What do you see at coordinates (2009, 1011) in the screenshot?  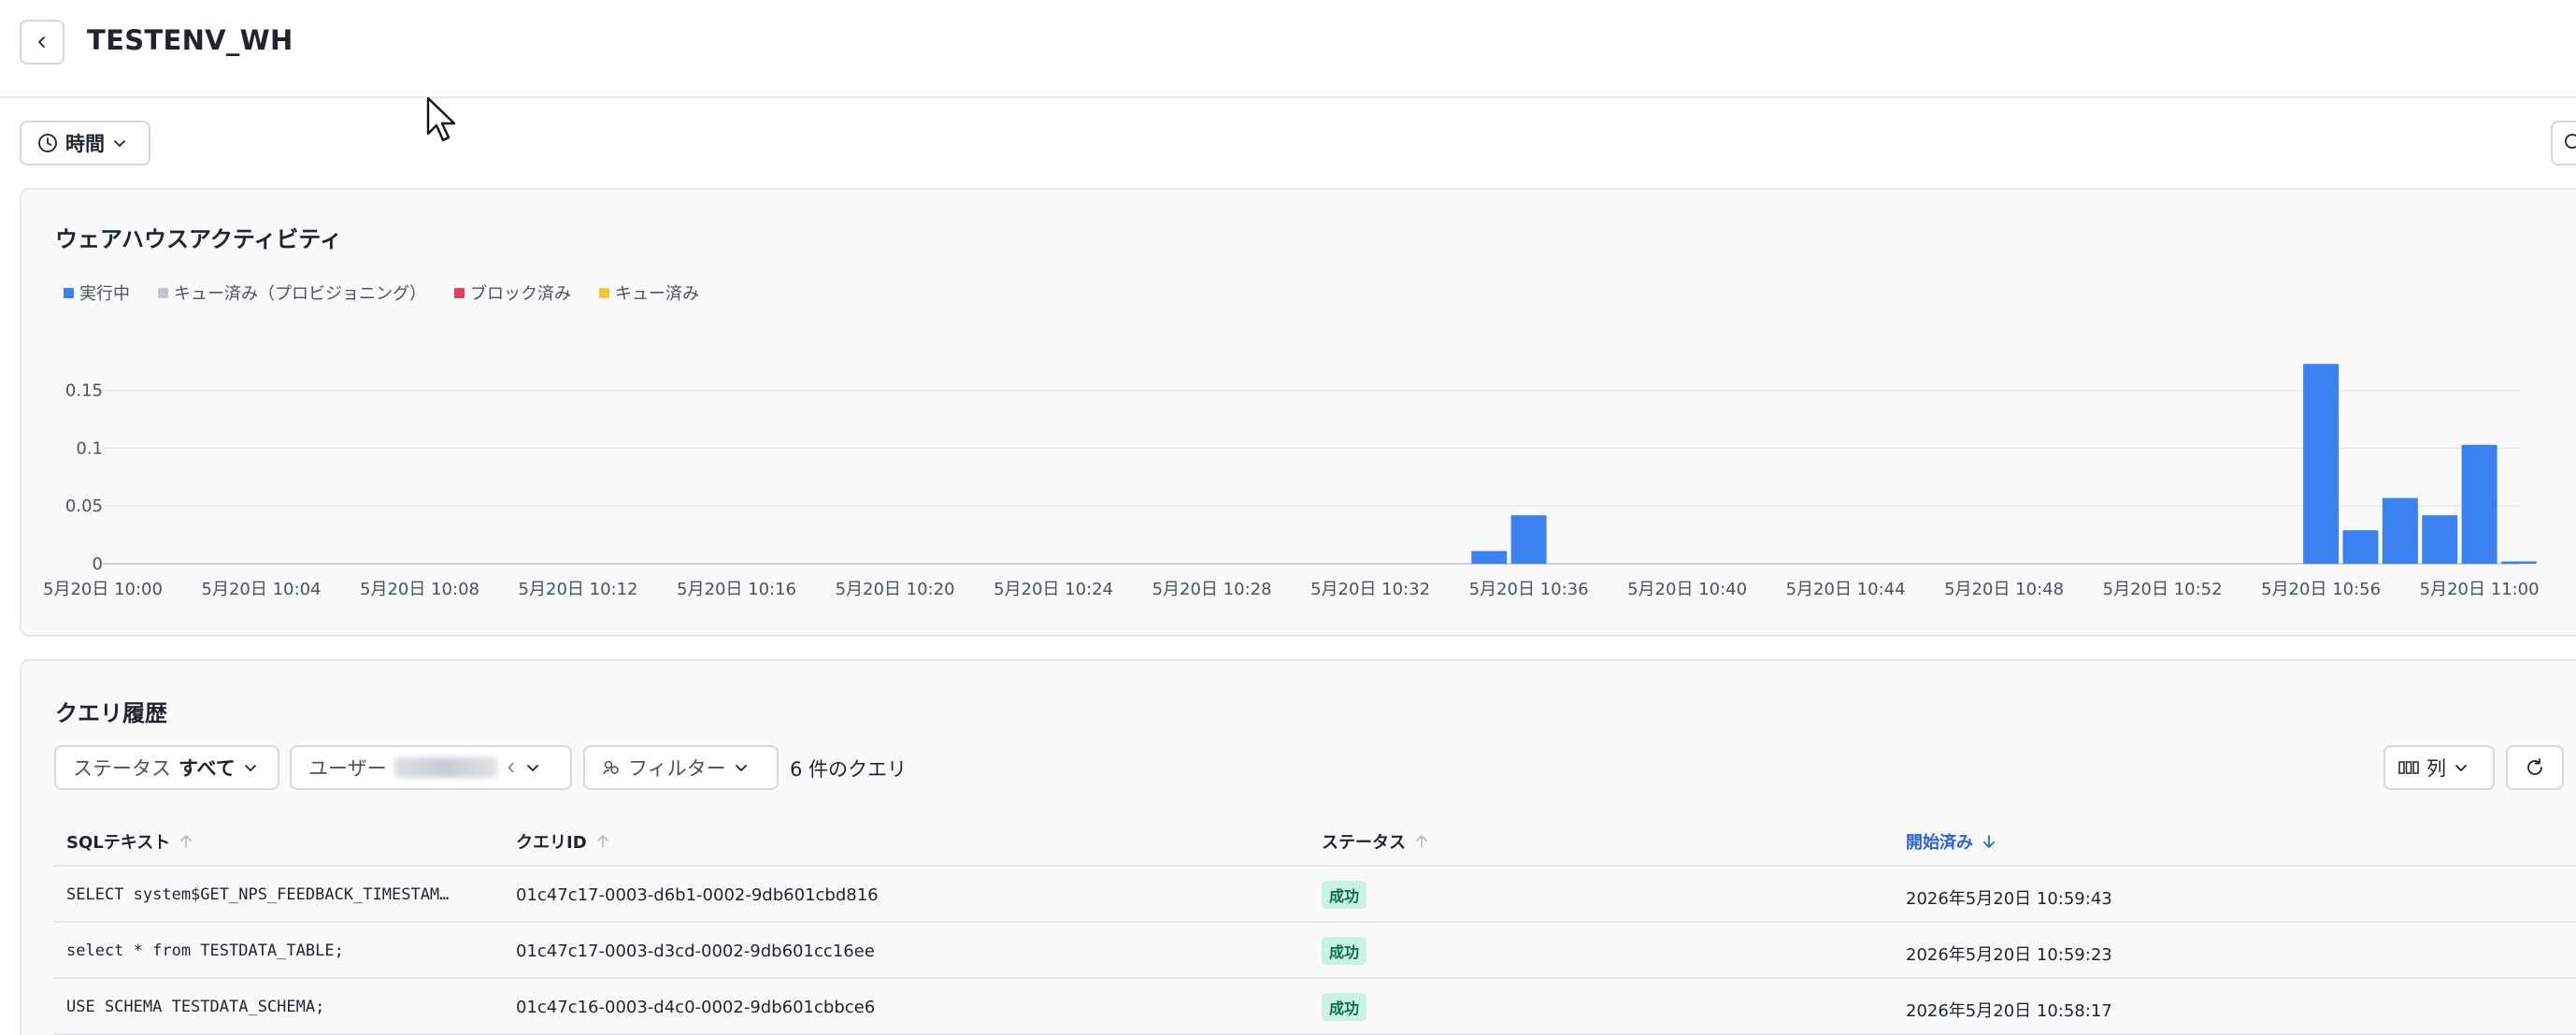 I see `started-cell: 2026年5月20日 10:58:17` at bounding box center [2009, 1011].